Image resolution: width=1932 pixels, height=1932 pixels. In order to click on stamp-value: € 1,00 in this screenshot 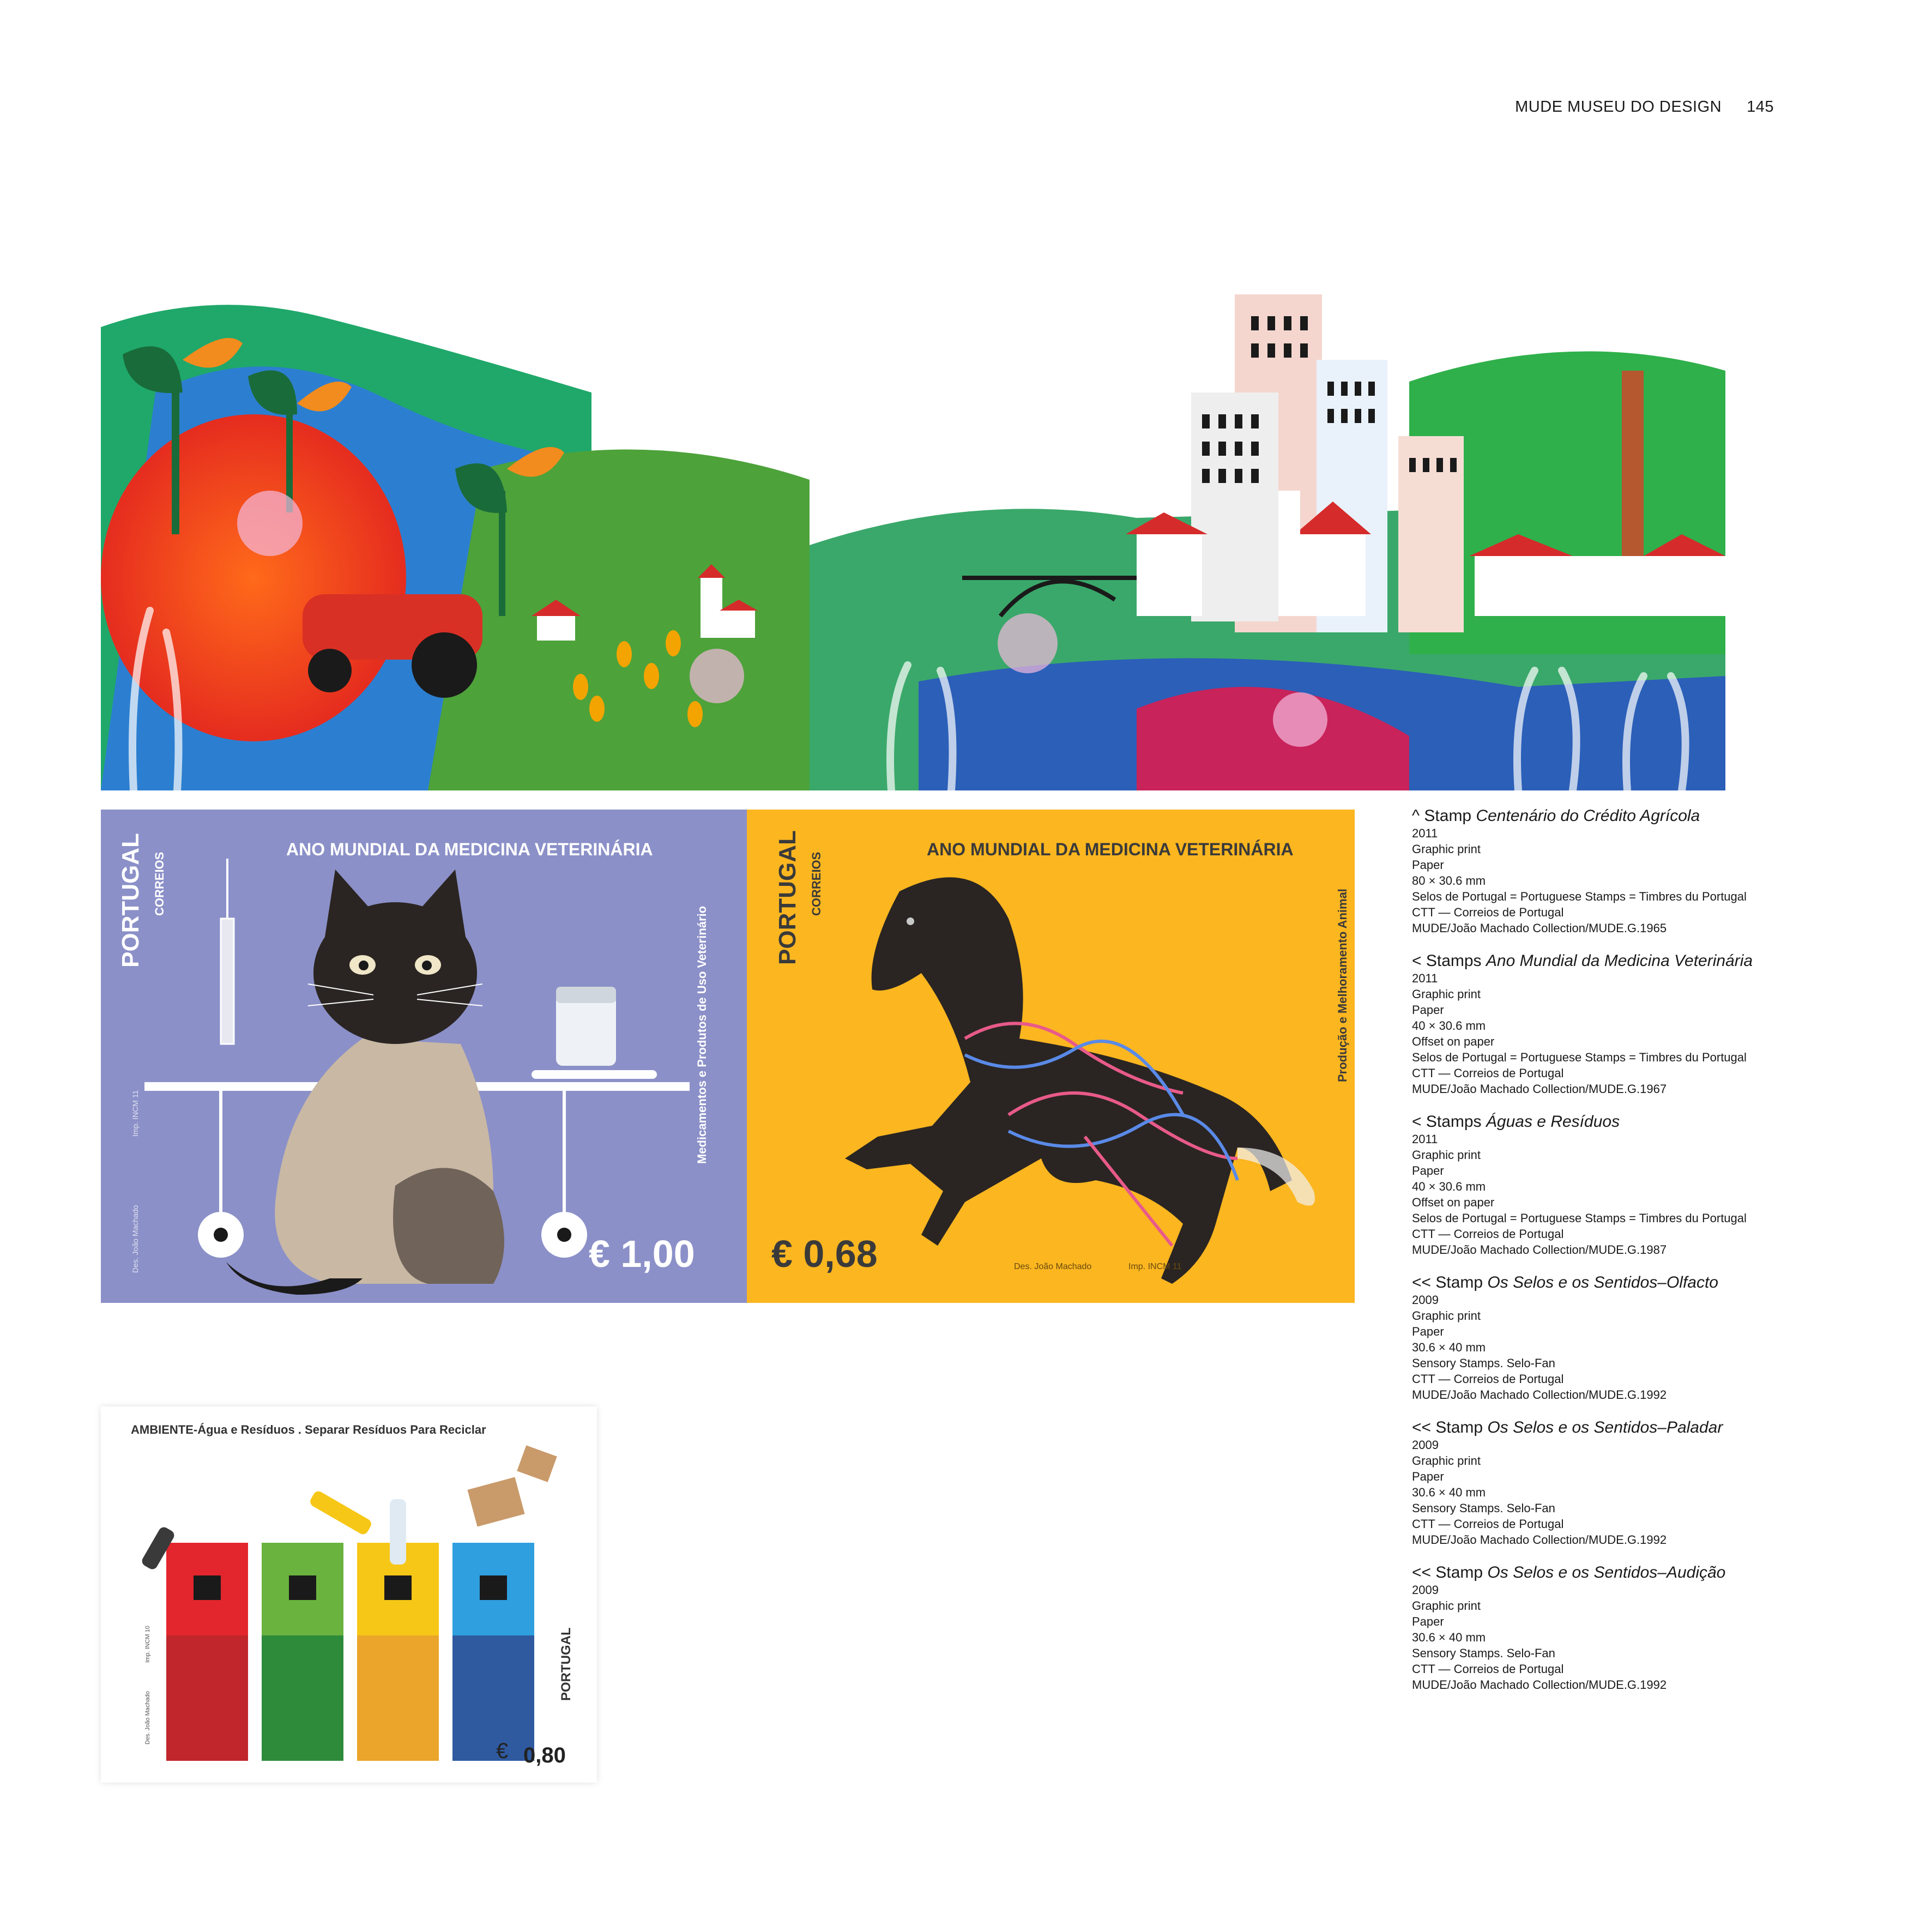, I will do `click(642, 1254)`.